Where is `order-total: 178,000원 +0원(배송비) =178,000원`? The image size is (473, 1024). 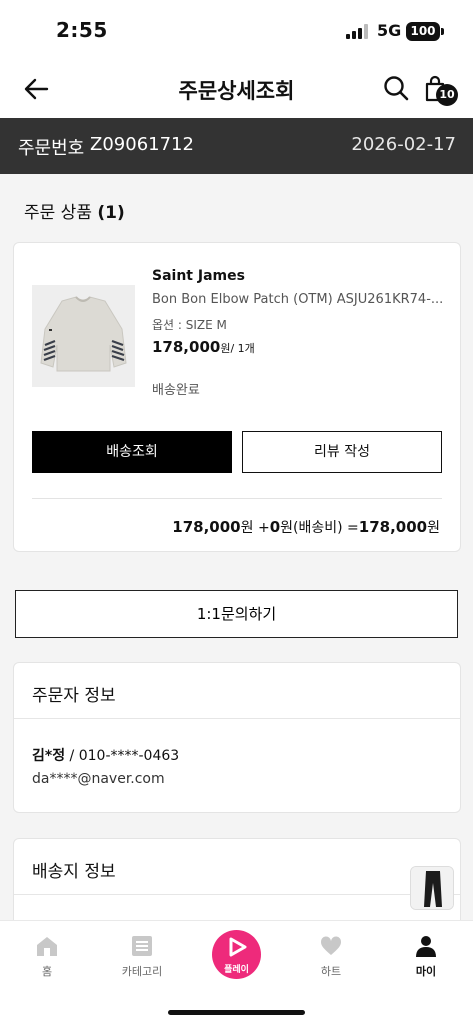
order-total: 178,000원 +0원(배송비) =178,000원 is located at coordinates (306, 527).